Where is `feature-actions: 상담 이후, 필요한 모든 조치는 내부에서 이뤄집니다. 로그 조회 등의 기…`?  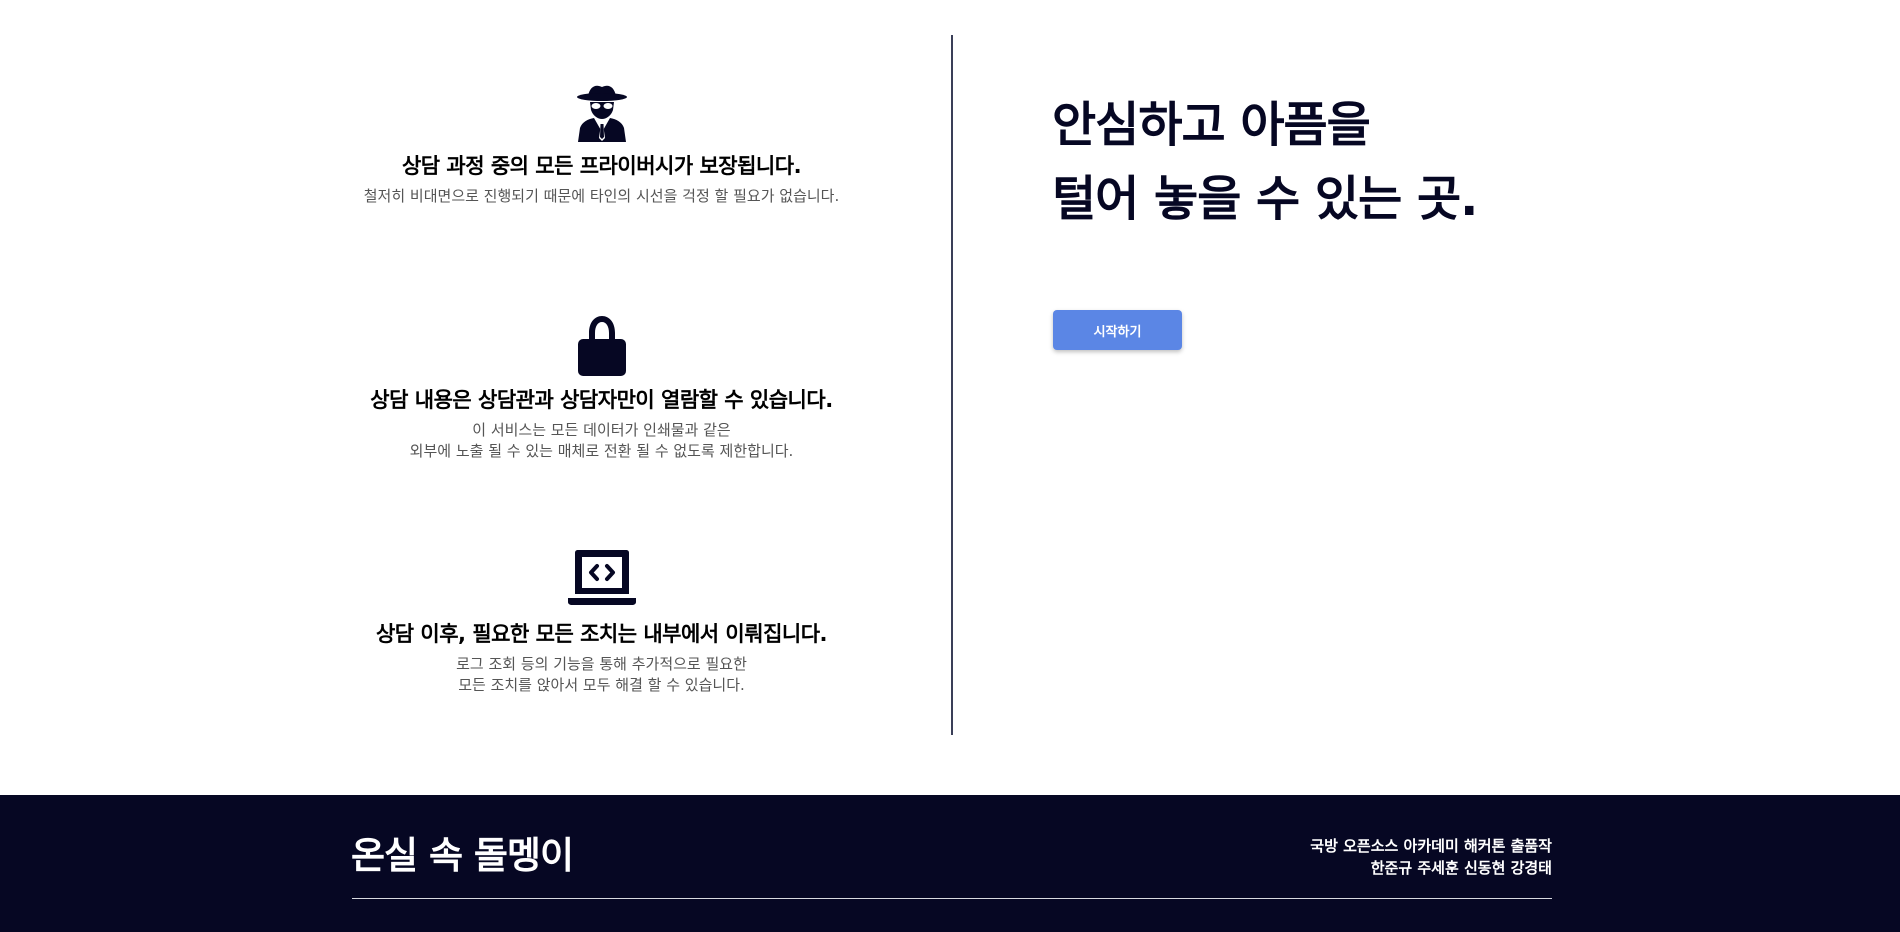
feature-actions: 상담 이후, 필요한 모든 조치는 내부에서 이뤄집니다. 로그 조회 등의 기… is located at coordinates (601, 622).